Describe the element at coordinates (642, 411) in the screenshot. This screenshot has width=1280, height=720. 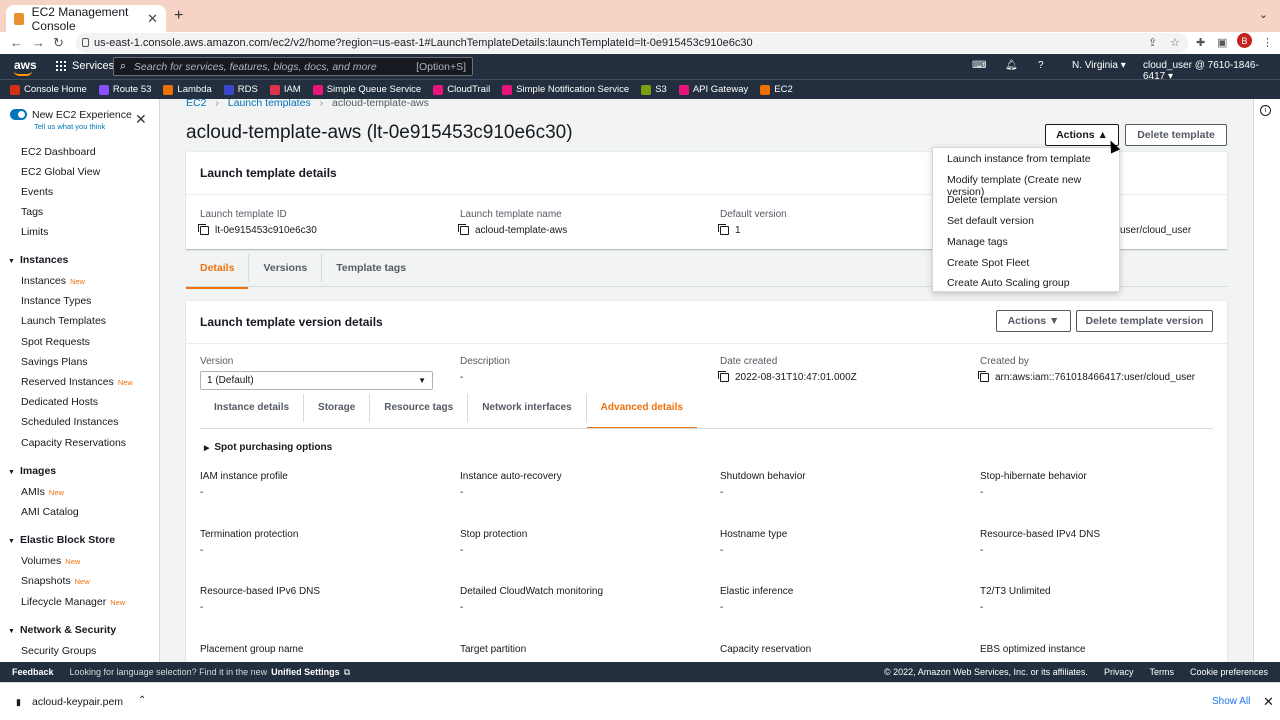
I see `subtab-advanced-details: Advanced details` at that location.